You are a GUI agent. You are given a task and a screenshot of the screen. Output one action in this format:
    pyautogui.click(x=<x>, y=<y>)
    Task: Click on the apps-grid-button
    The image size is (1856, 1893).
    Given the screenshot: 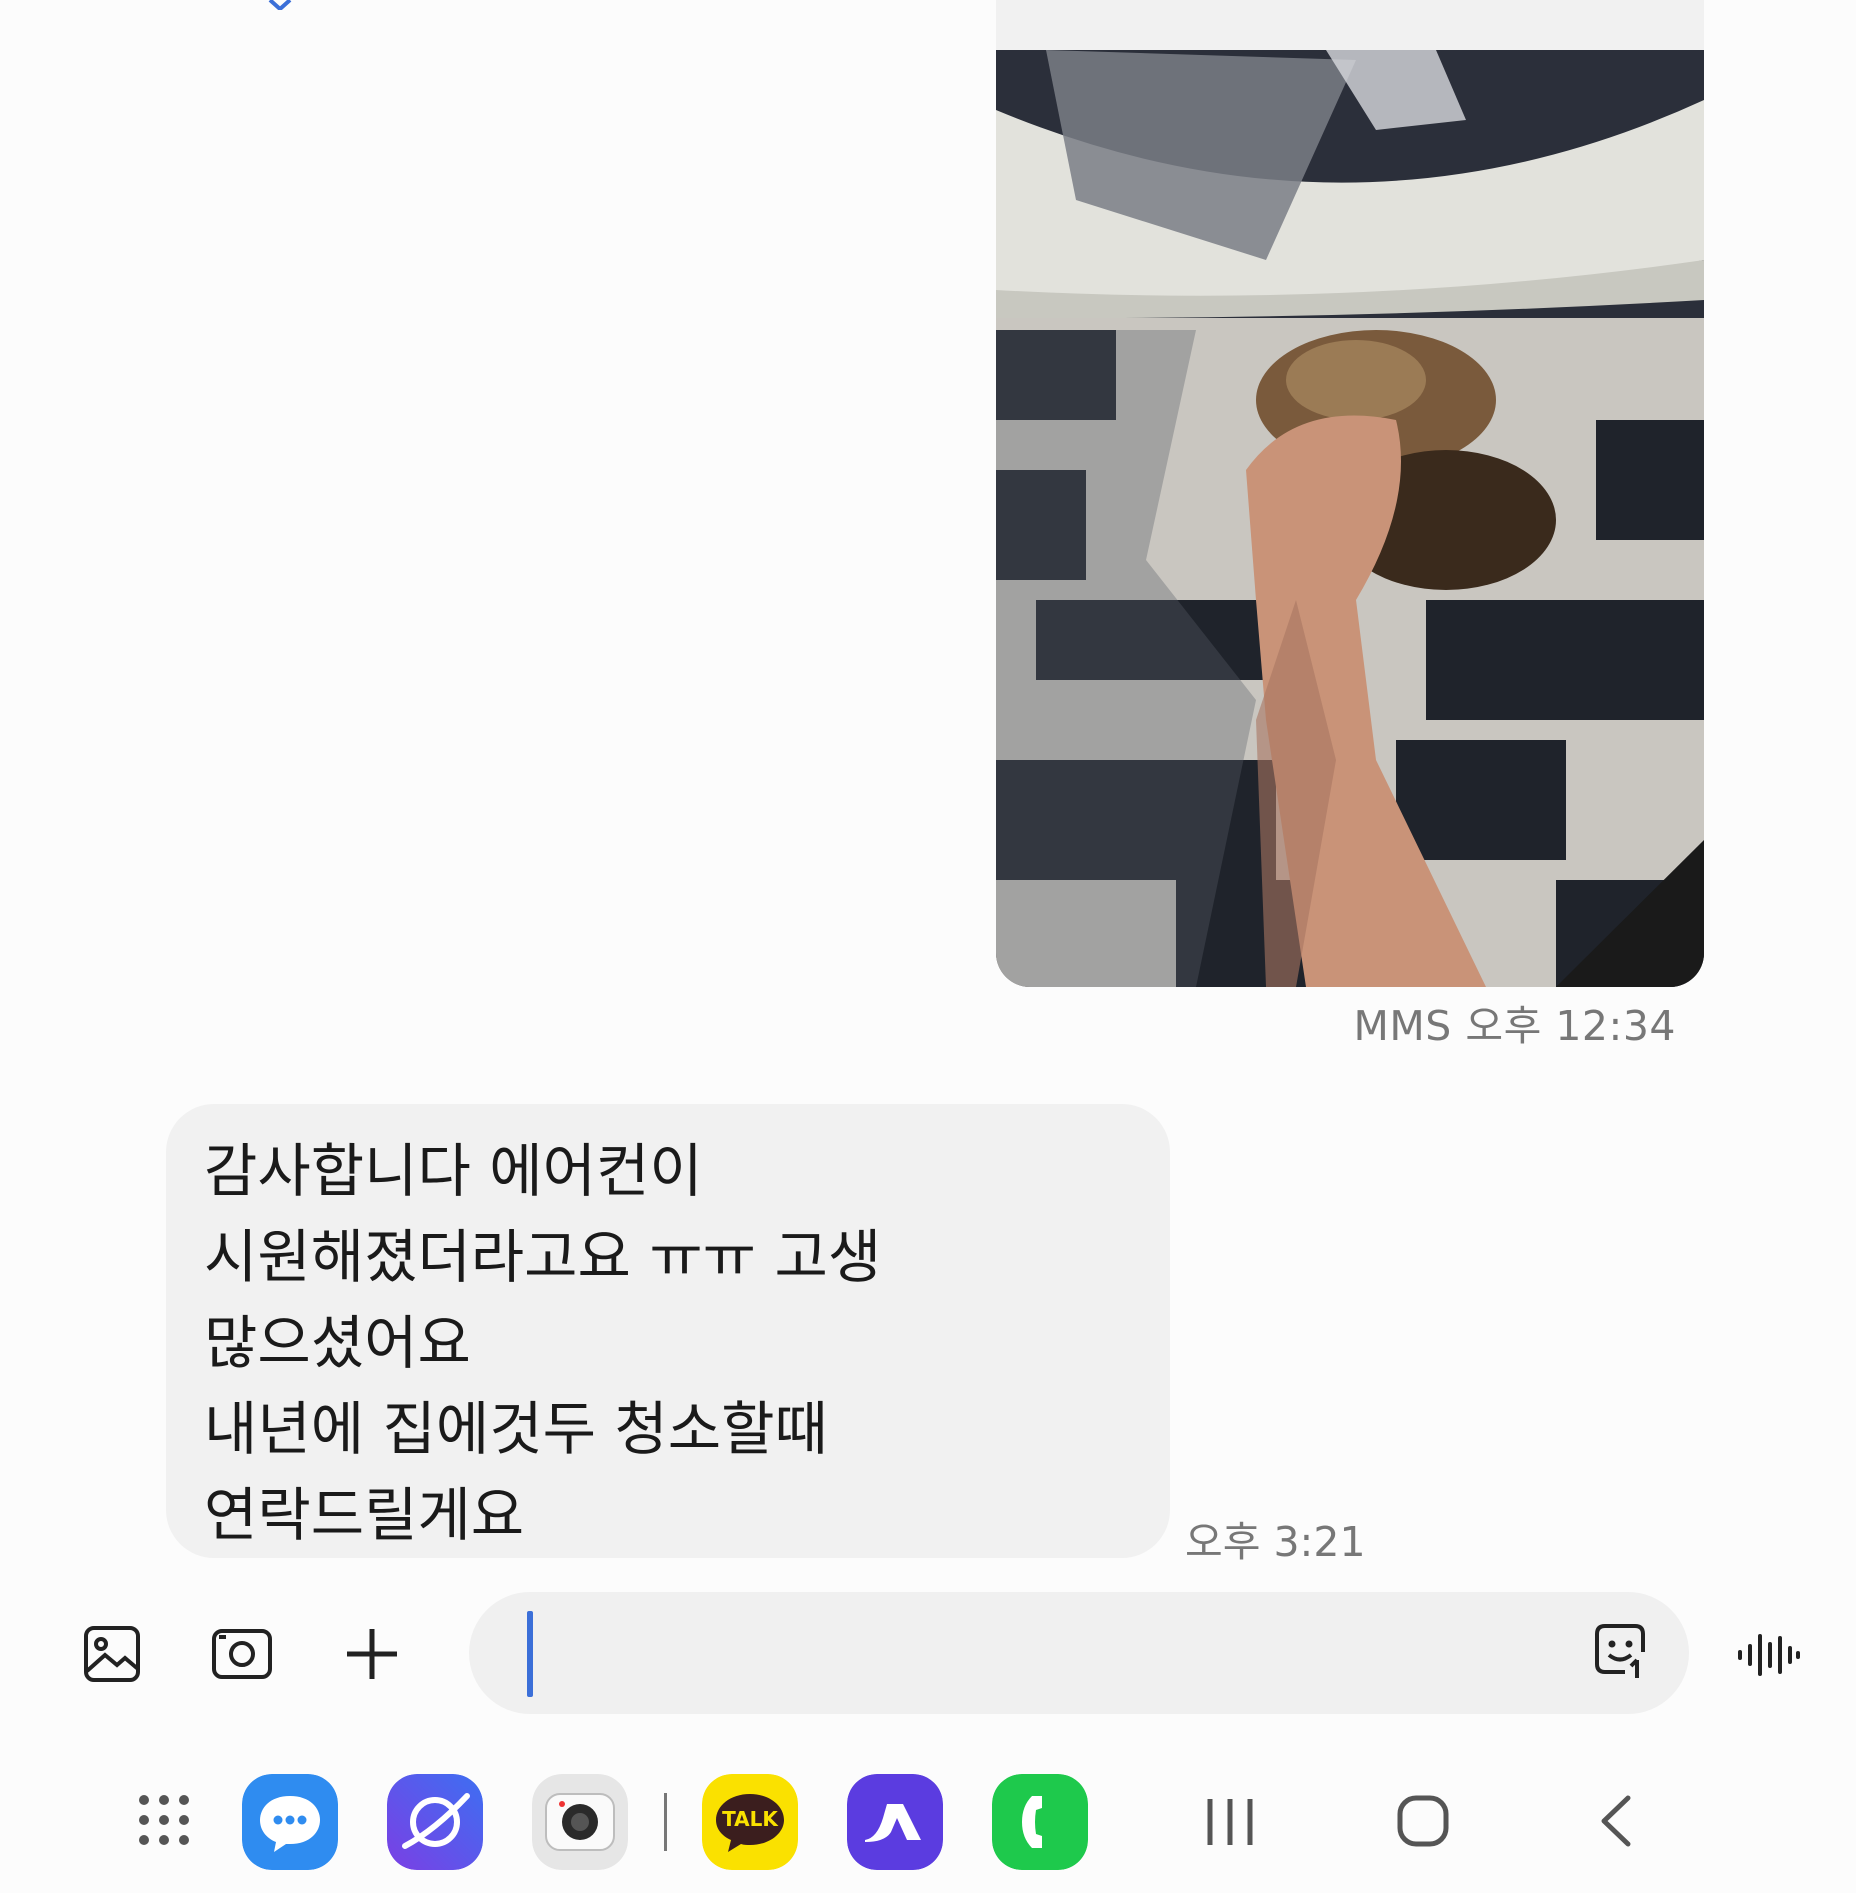 What is the action you would take?
    pyautogui.click(x=164, y=1822)
    